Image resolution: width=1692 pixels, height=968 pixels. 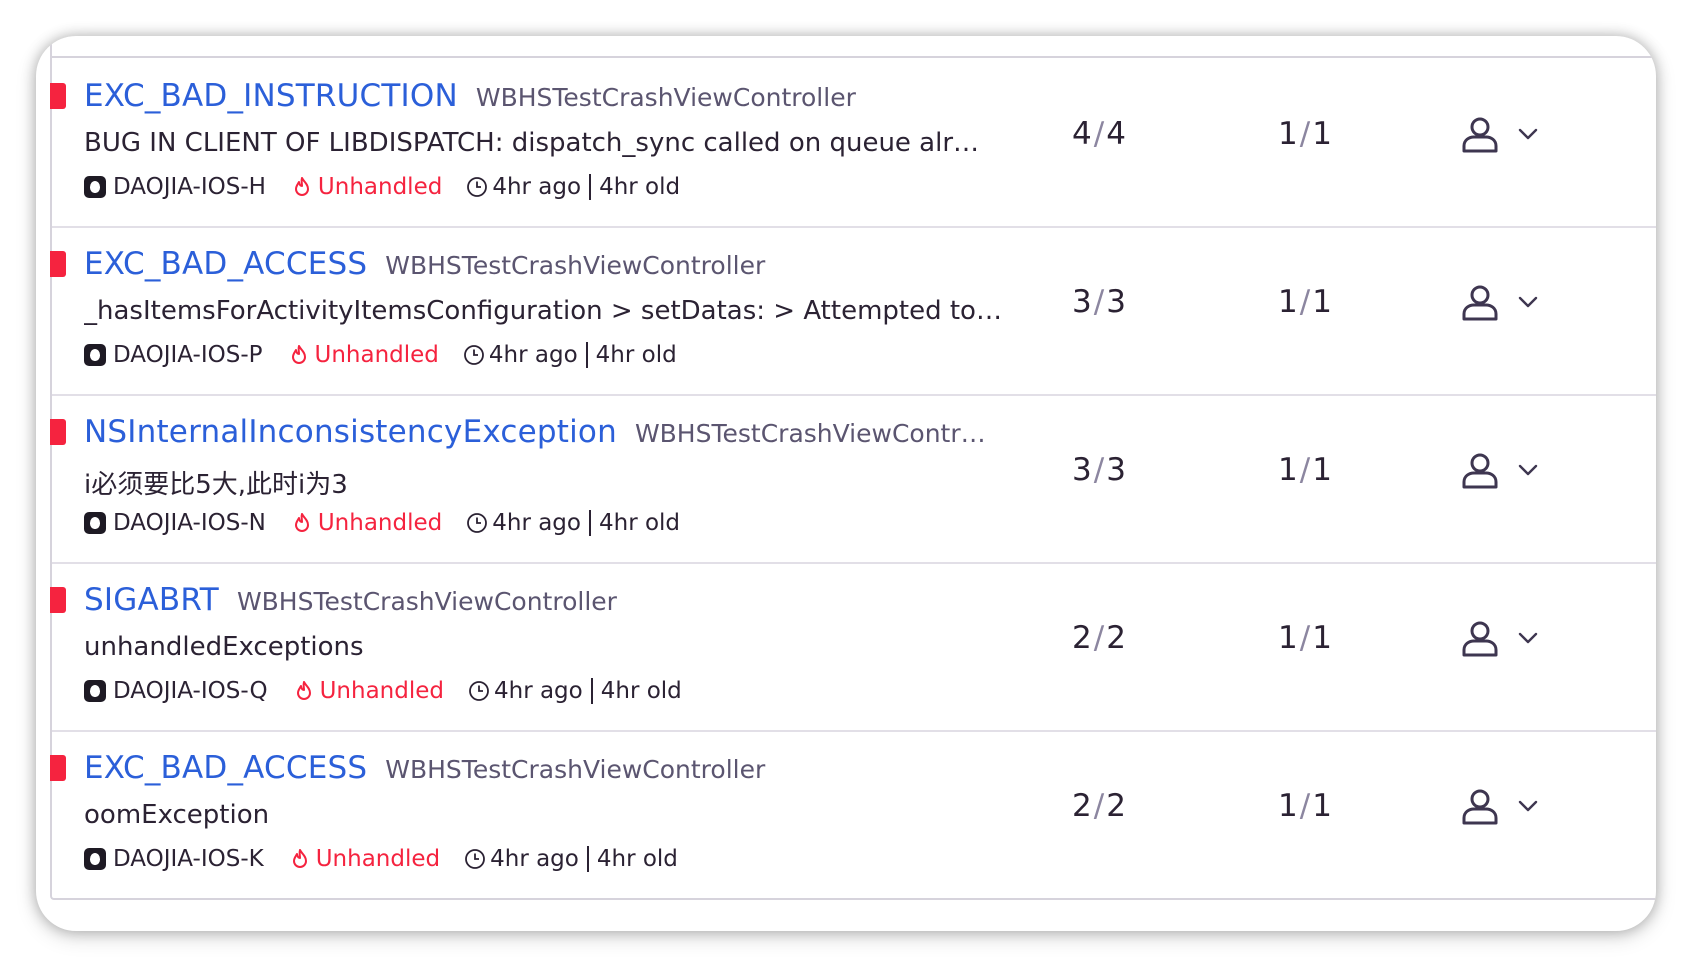 I want to click on events-filtered: 4, so click(x=1082, y=134).